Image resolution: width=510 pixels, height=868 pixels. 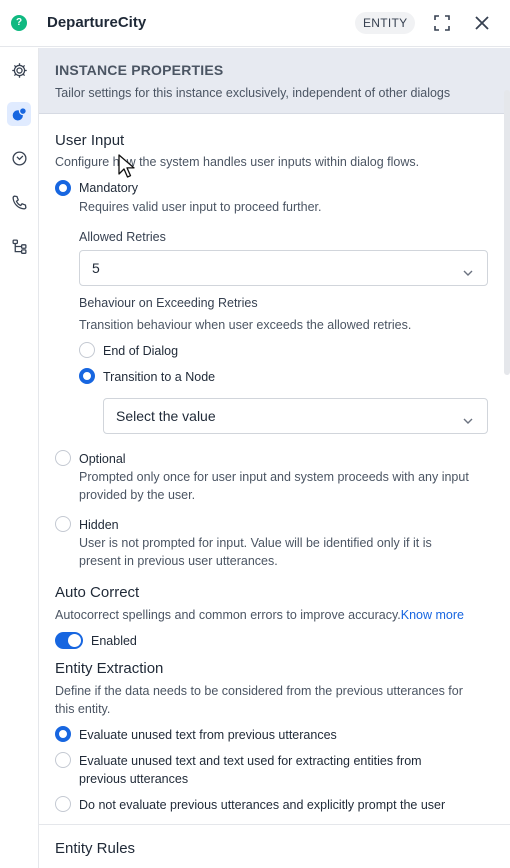 What do you see at coordinates (87, 350) in the screenshot?
I see `end-of-dialog-radio` at bounding box center [87, 350].